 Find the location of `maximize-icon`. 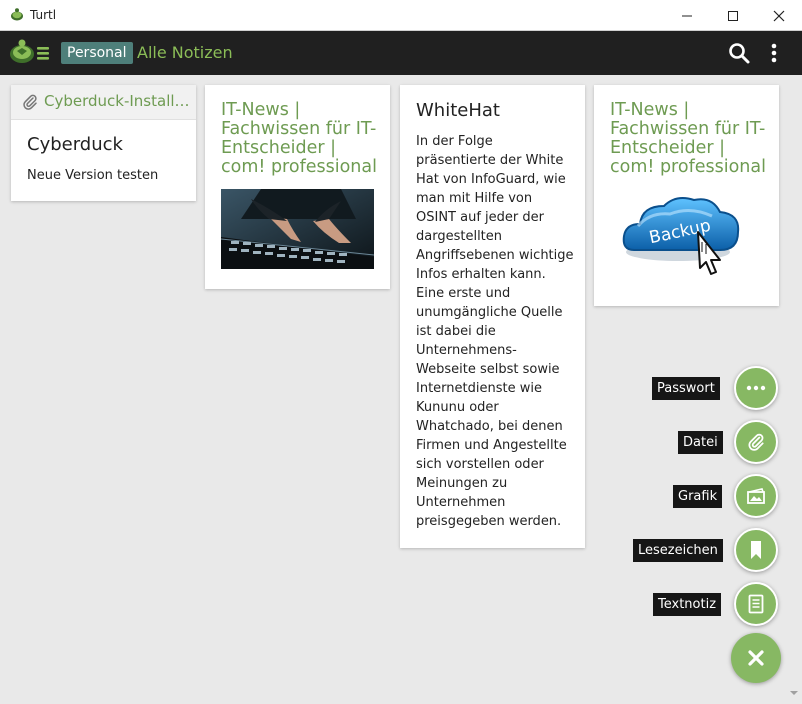

maximize-icon is located at coordinates (733, 15).